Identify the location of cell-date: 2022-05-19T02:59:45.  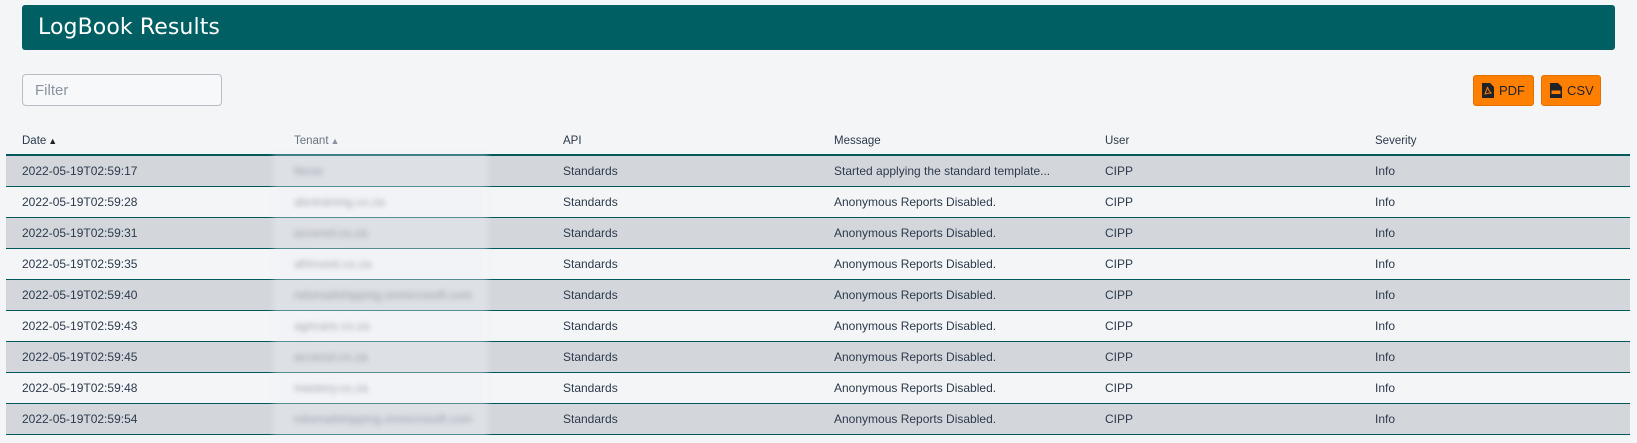
(80, 357).